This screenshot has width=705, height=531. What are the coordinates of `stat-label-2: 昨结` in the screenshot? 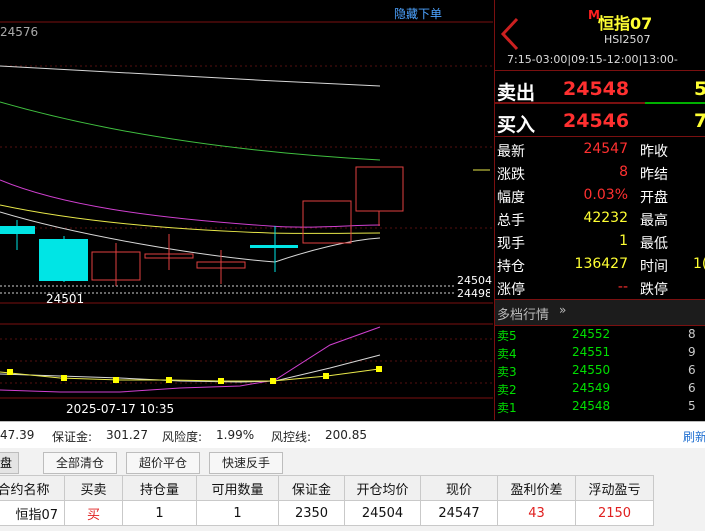 It's located at (654, 175).